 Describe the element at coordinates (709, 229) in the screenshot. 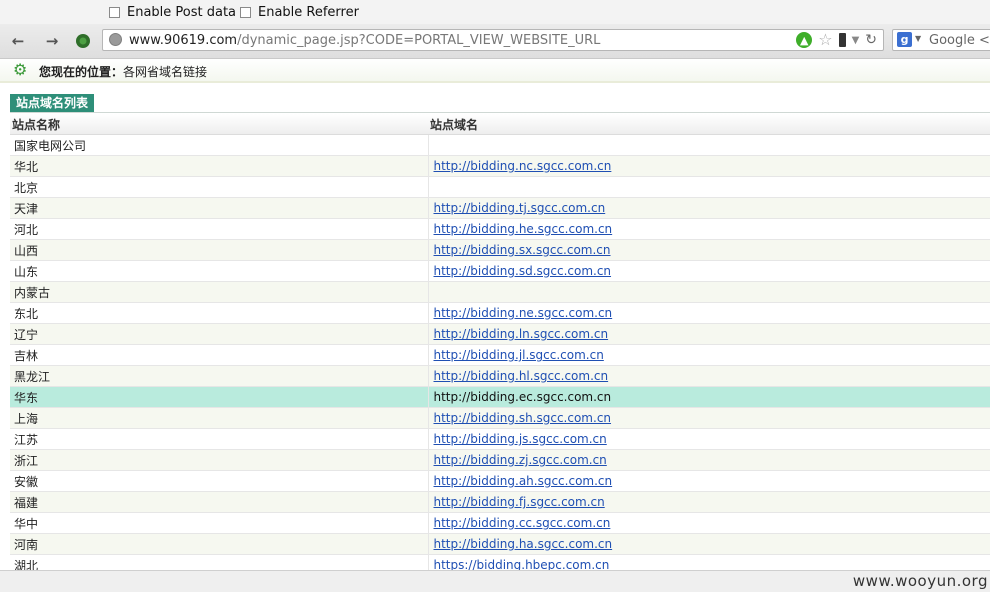

I see `site-domain-cell: http://bidding.he.sgcc.com.cn` at that location.